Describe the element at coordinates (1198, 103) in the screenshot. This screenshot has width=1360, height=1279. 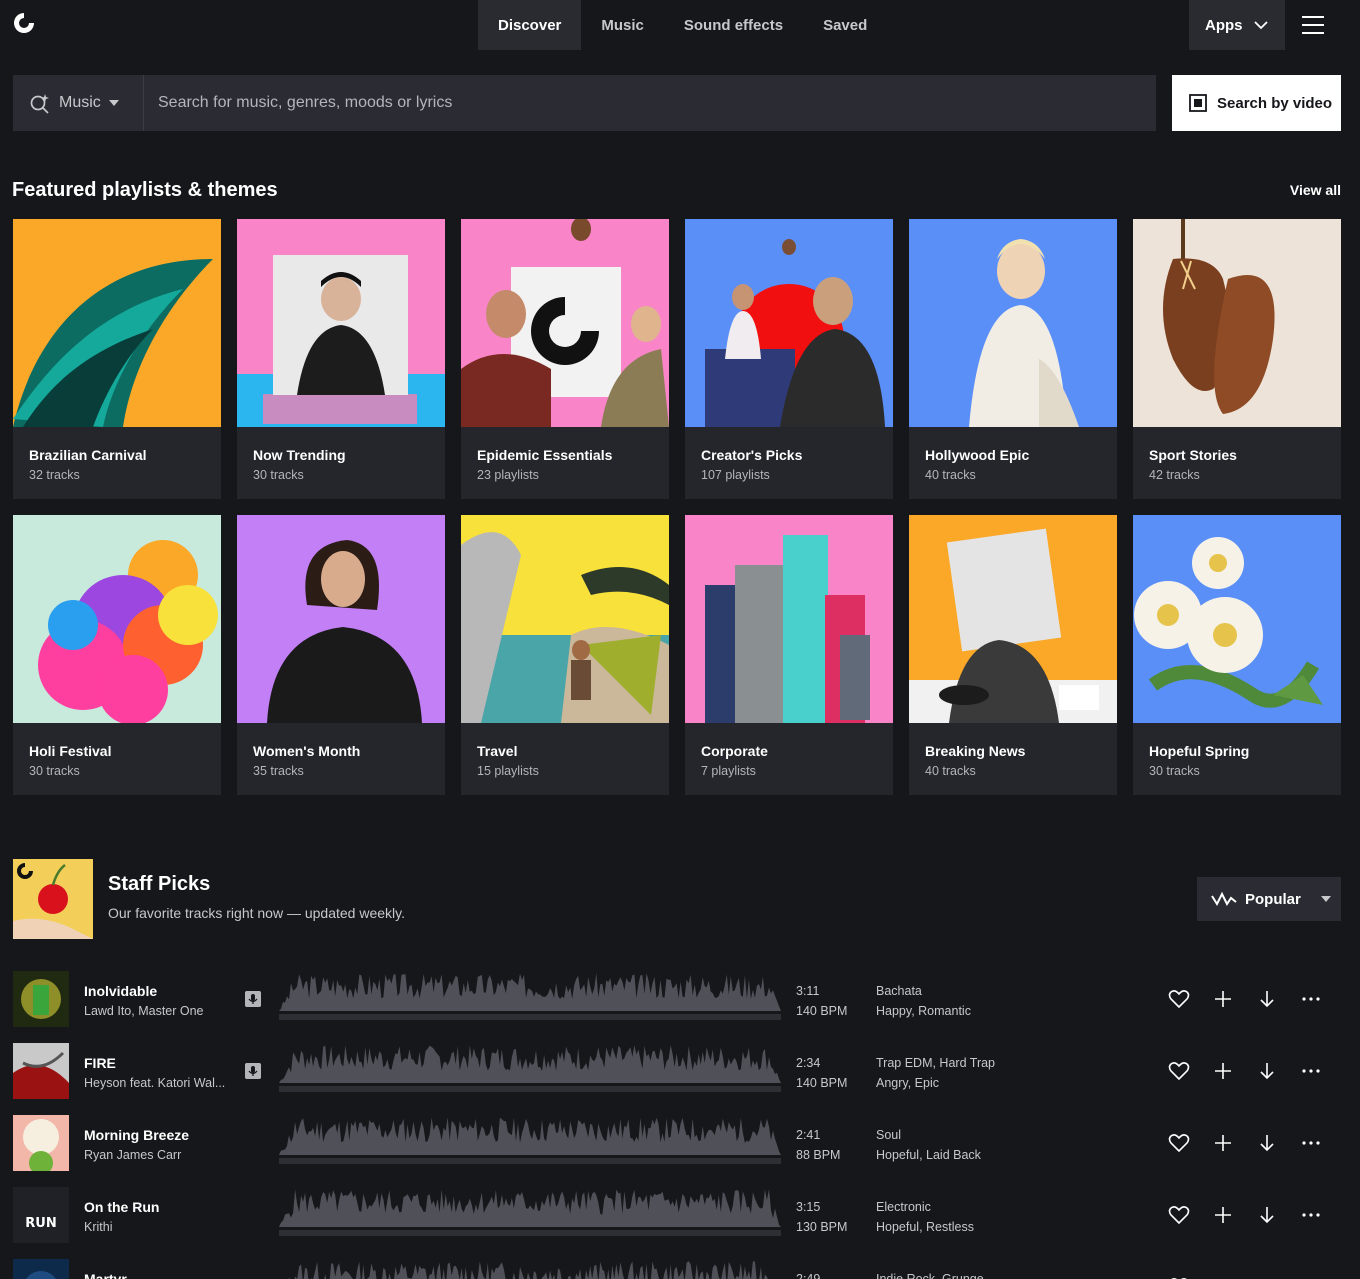
I see `video-frame-icon` at that location.